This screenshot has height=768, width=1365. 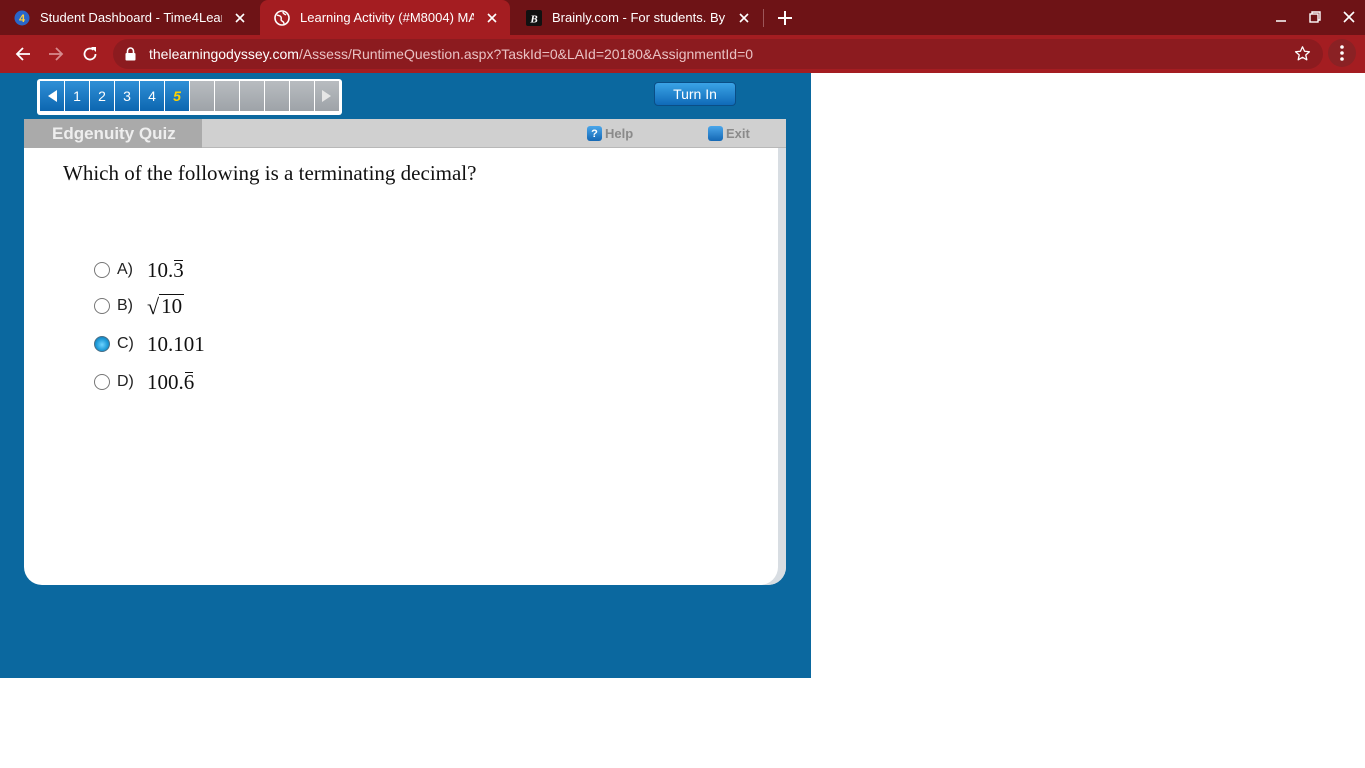 I want to click on question-number-5-current: 5, so click(x=177, y=96).